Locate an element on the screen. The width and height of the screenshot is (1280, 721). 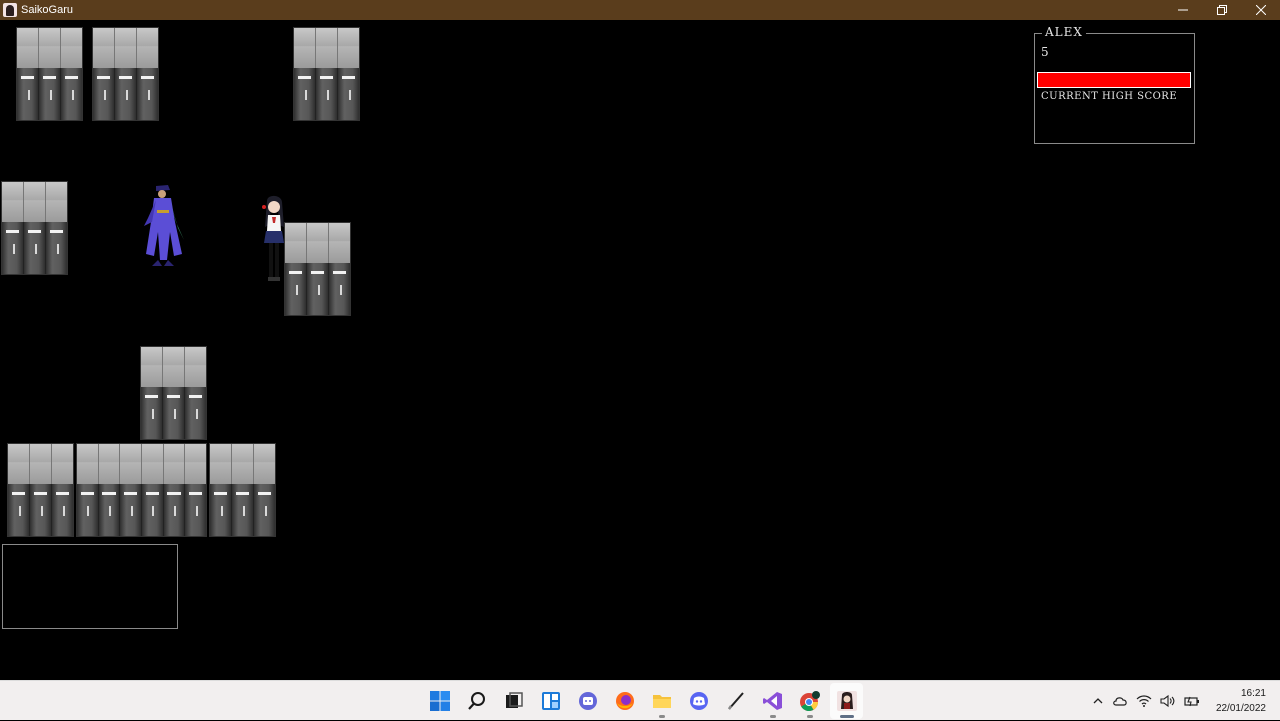
pen-icon is located at coordinates (735, 701).